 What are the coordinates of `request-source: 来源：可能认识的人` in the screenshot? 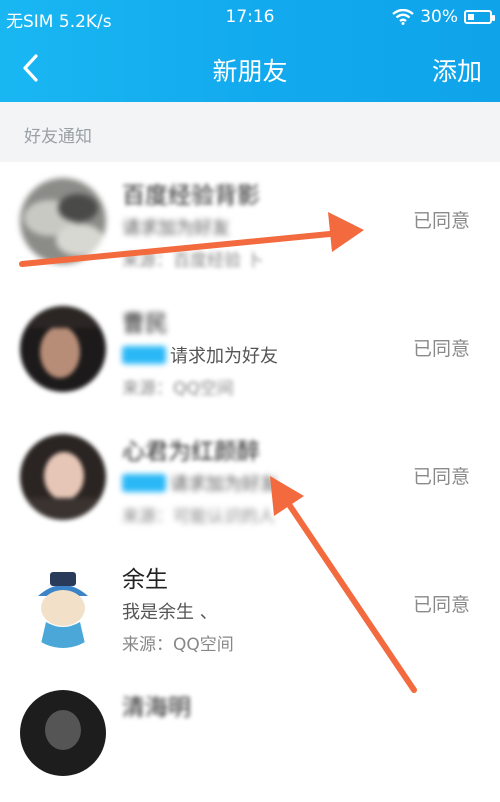 It's located at (198, 517).